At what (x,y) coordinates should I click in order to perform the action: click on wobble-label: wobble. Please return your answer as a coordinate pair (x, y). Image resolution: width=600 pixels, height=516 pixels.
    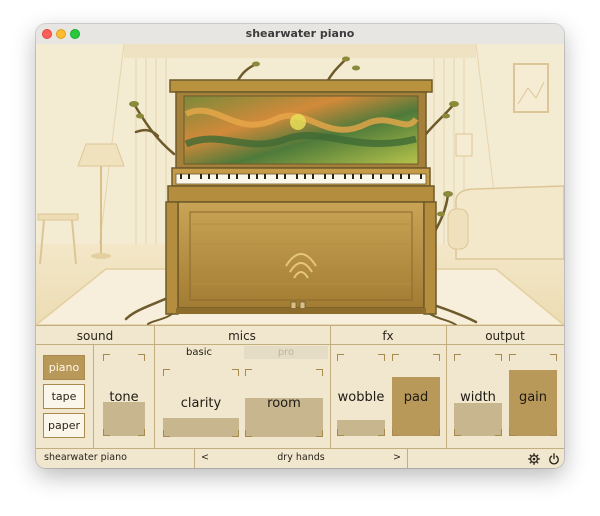
    Looking at the image, I should click on (361, 397).